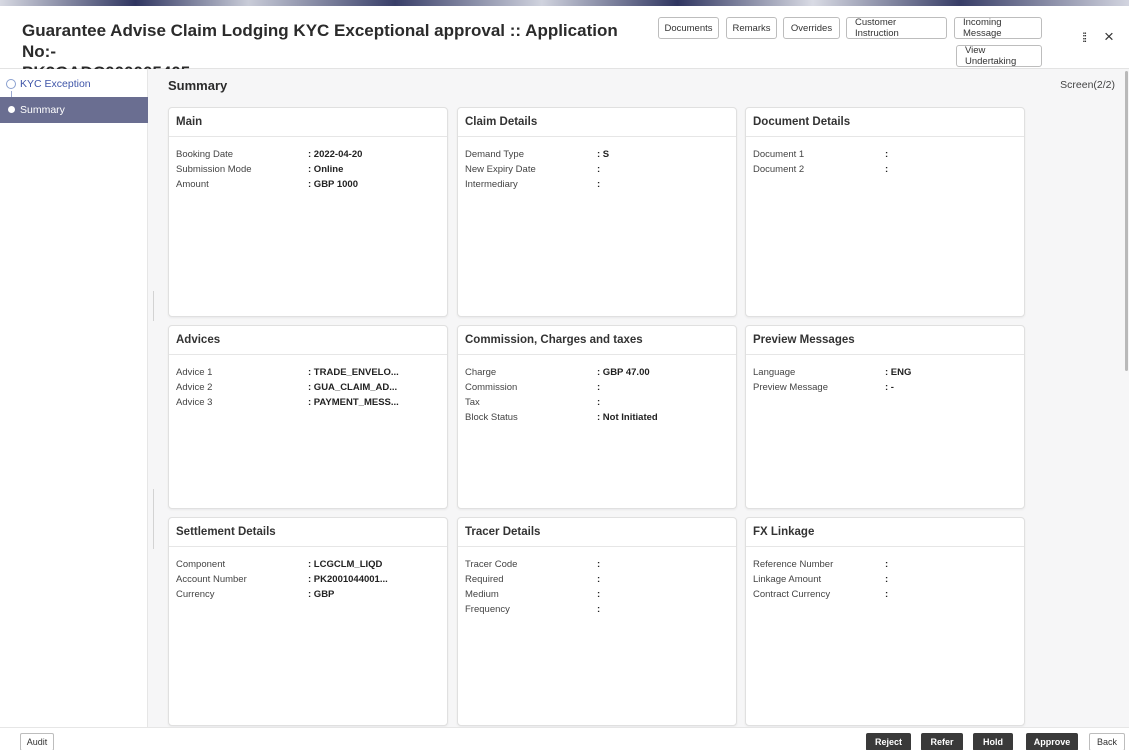 The width and height of the screenshot is (1129, 750). What do you see at coordinates (194, 372) in the screenshot?
I see `field-label: Advice 1` at bounding box center [194, 372].